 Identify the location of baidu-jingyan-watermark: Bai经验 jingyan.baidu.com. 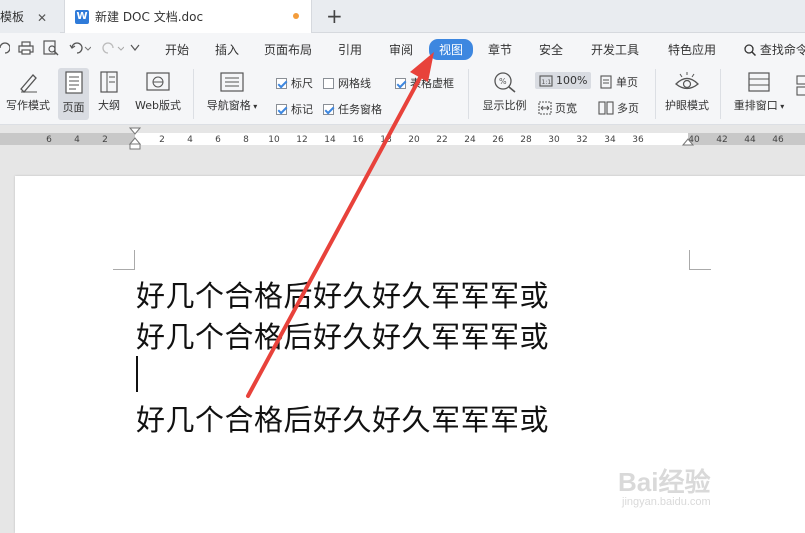
(693, 492).